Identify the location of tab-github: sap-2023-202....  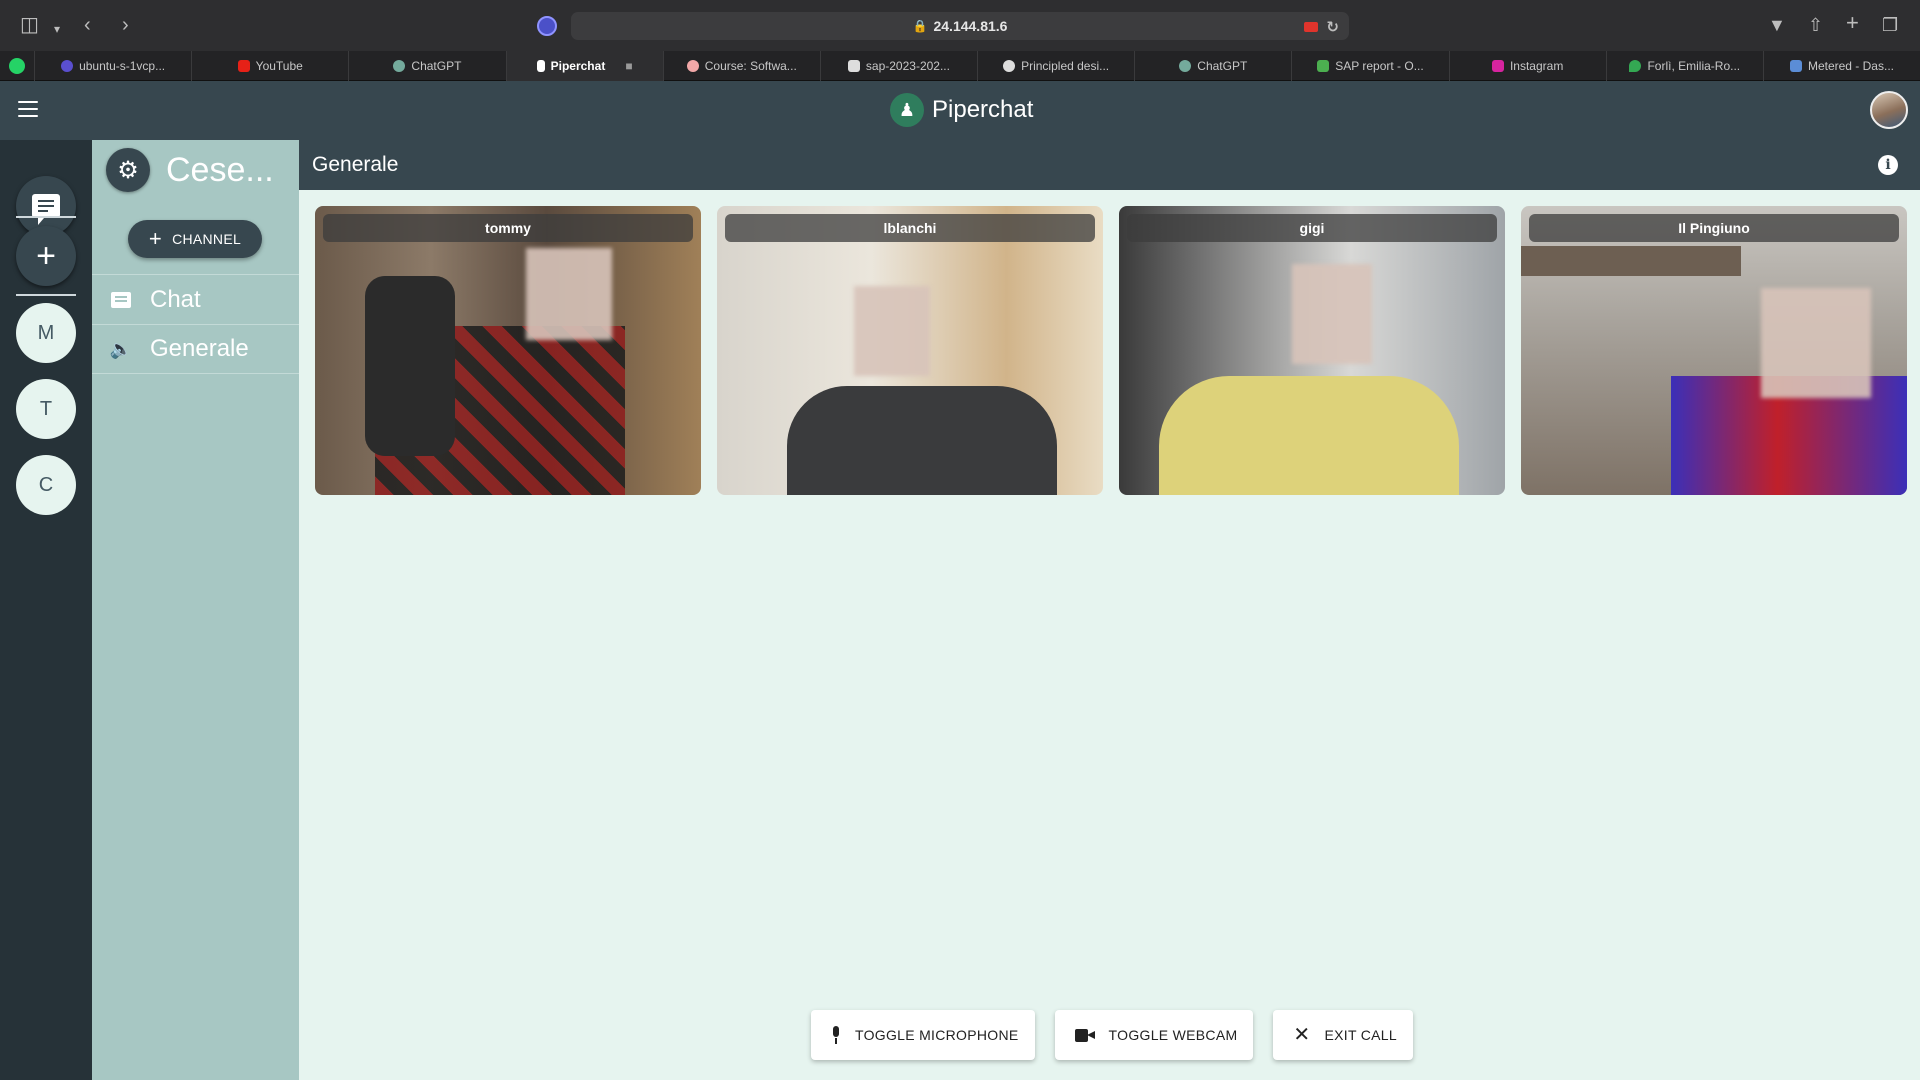
(898, 66).